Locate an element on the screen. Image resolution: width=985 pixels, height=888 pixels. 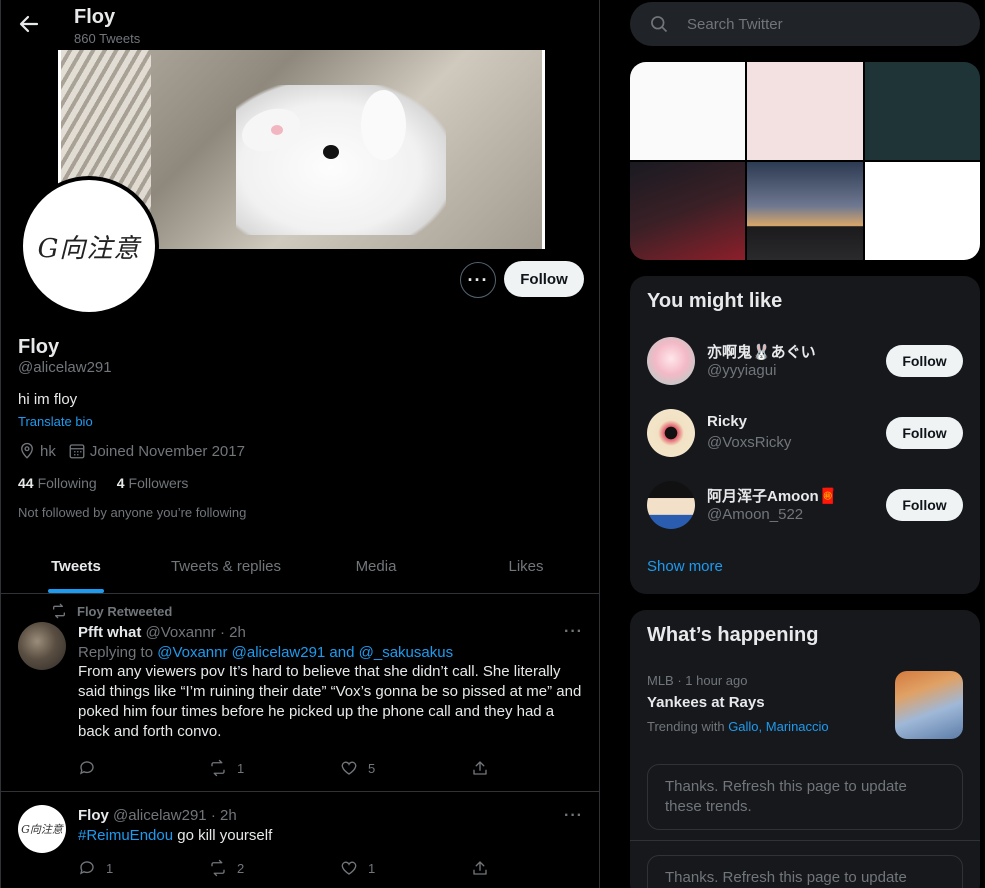
trending-with-link: Marinaccio is located at coordinates (797, 726).